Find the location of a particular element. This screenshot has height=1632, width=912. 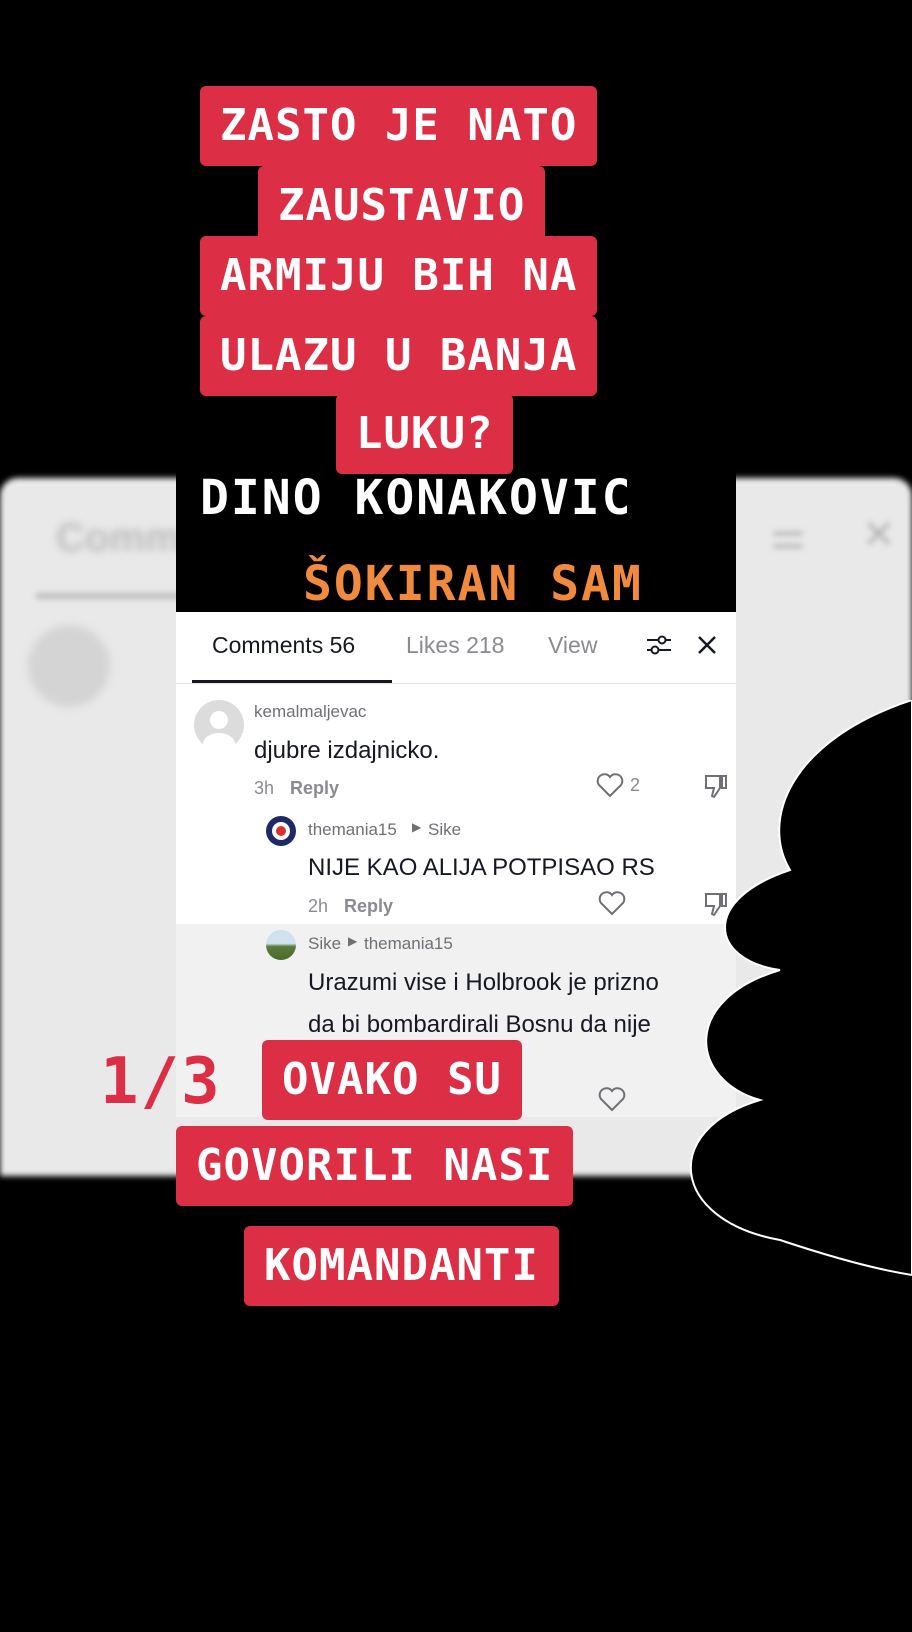

tab-bar: Comments 56 Likes 218 View is located at coordinates (456, 648).